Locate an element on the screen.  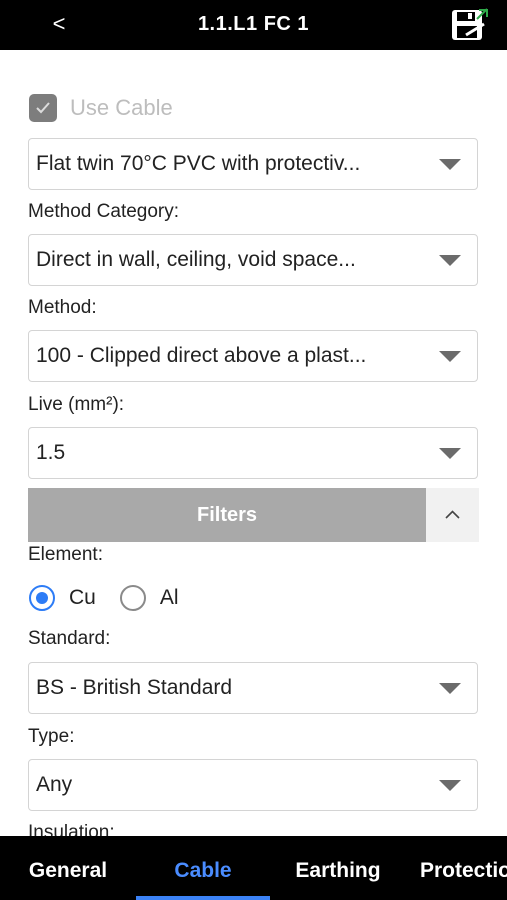
live-label: Live (mm²): is located at coordinates (76, 404).